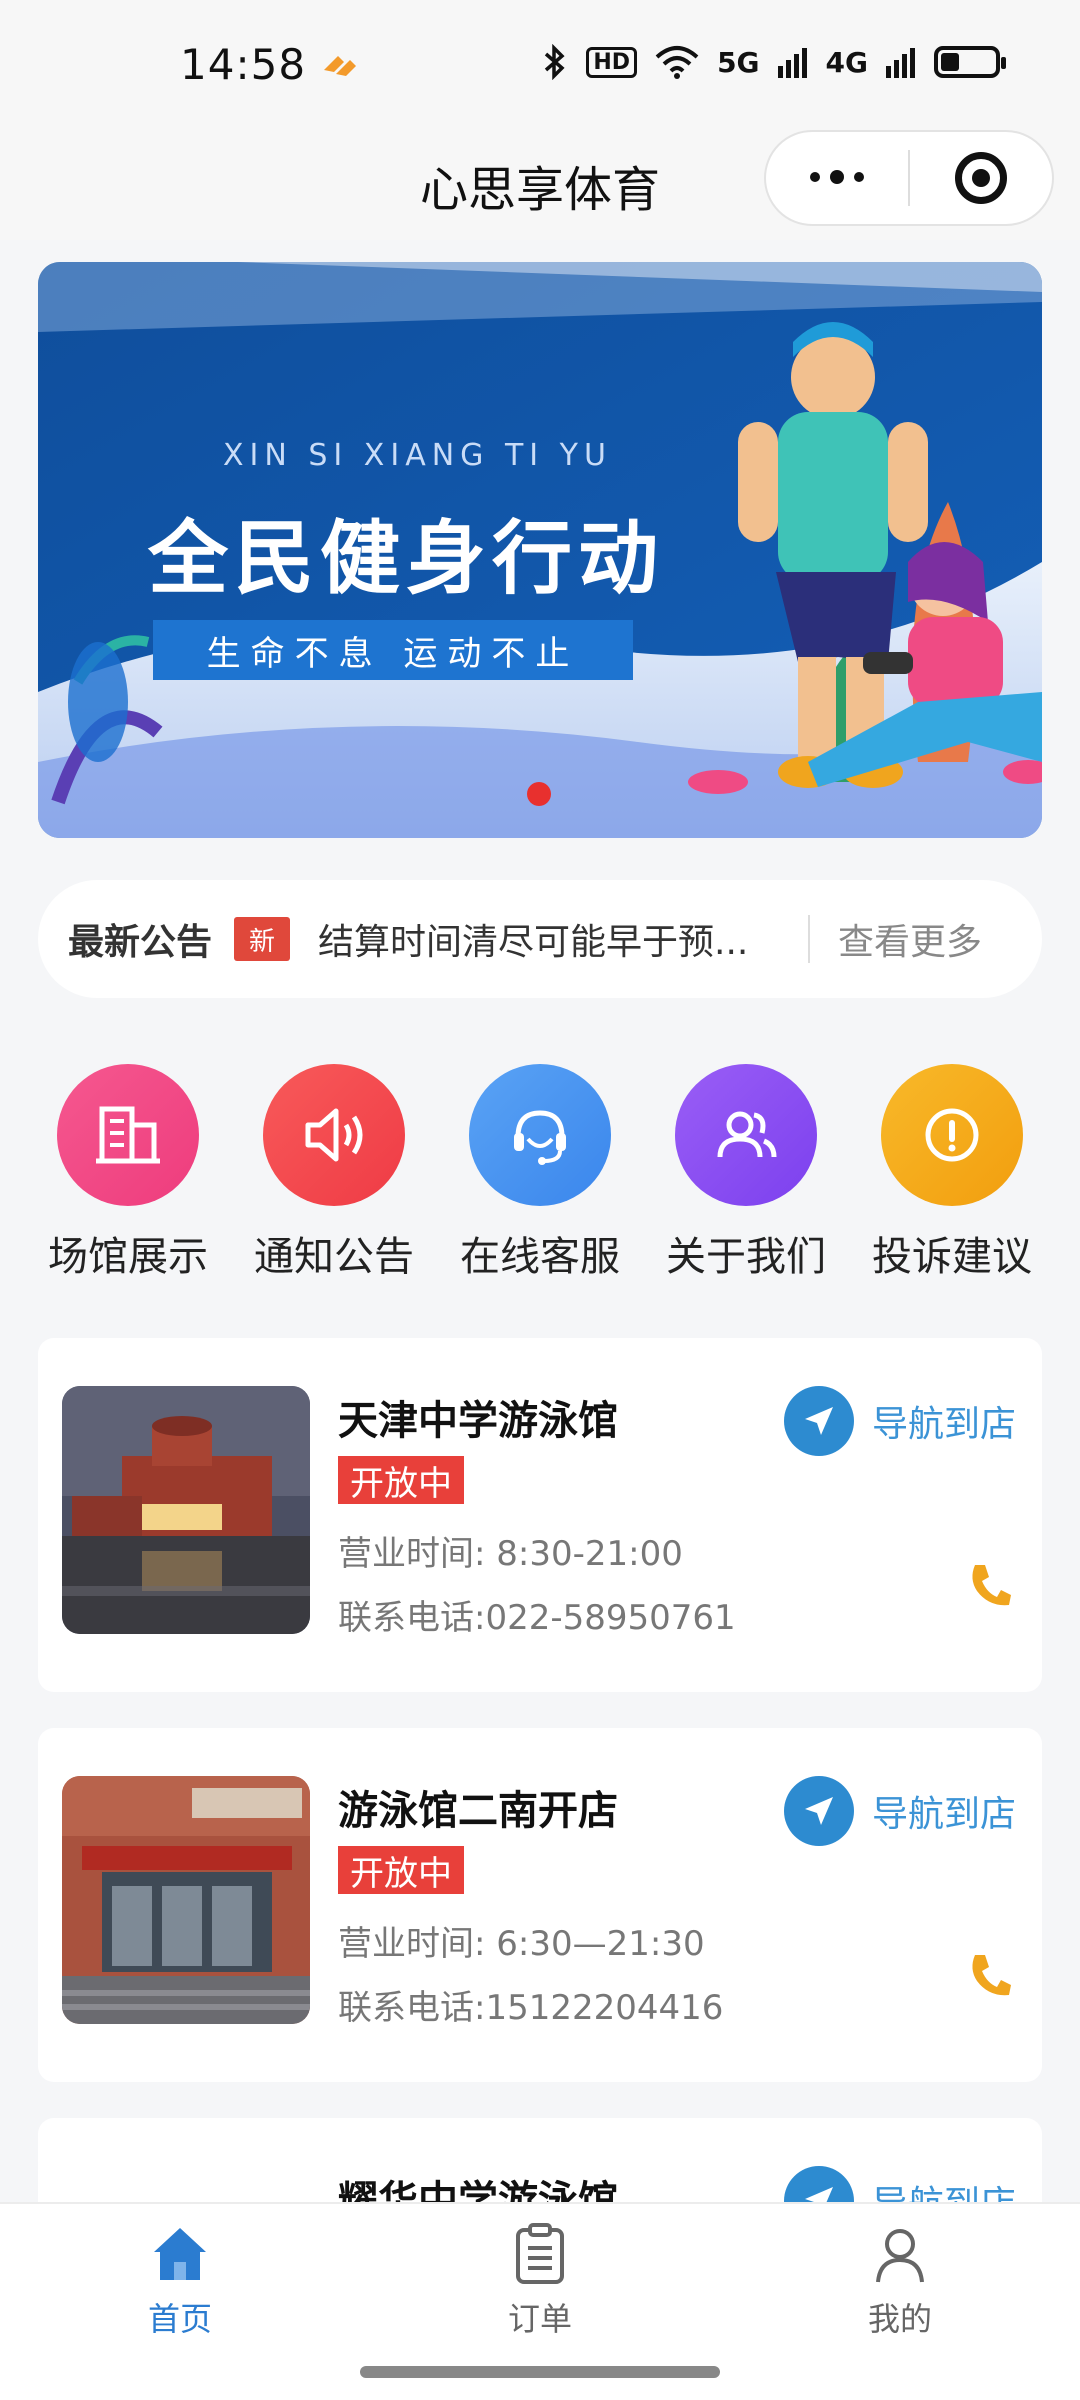 The height and width of the screenshot is (2400, 1080). I want to click on notice-bar: 最新公告 新 结算时间清尽可能早于预... 查看更多, so click(540, 939).